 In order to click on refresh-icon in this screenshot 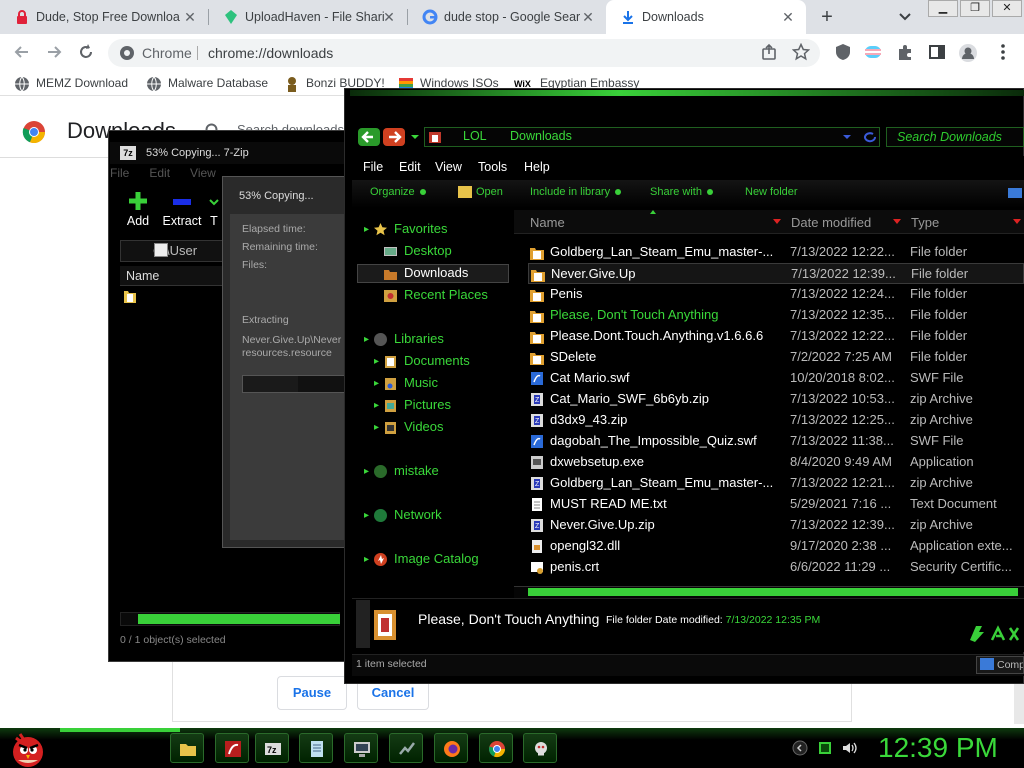, I will do `click(870, 137)`.